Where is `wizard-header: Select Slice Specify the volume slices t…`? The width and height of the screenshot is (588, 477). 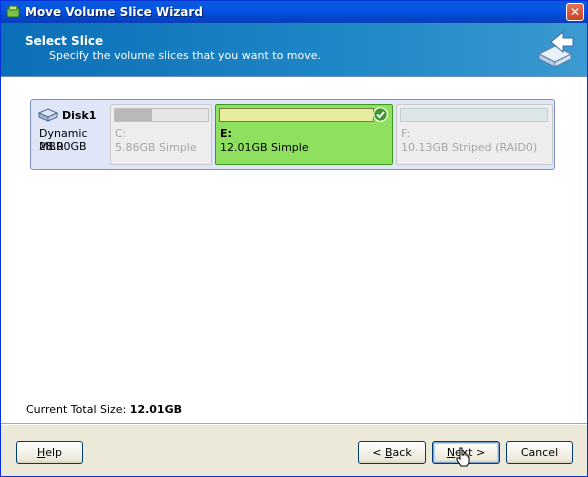 wizard-header: Select Slice Specify the volume slices t… is located at coordinates (294, 49).